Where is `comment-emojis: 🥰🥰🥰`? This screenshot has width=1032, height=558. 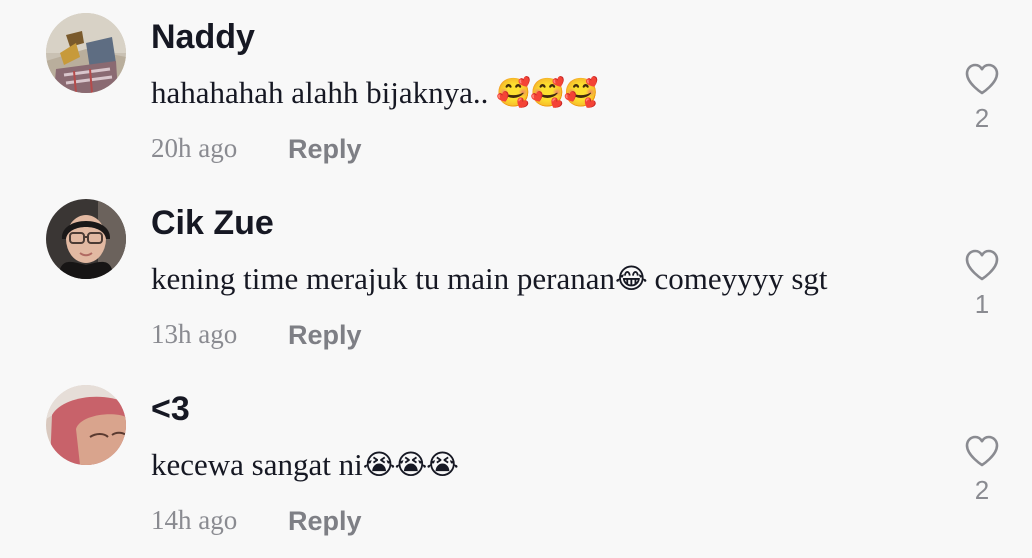
comment-emojis: 🥰🥰🥰 is located at coordinates (547, 92).